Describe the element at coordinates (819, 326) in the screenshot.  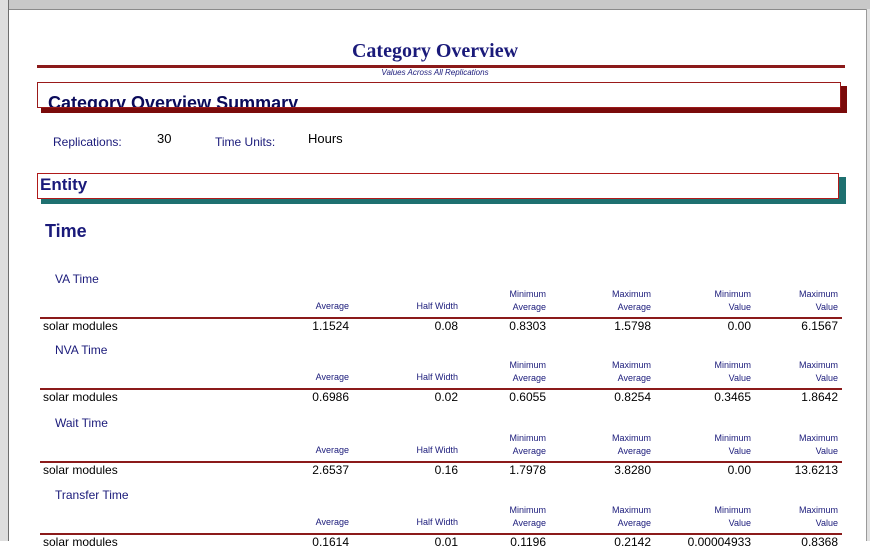
I see `cell-maximum-value: 6.1567` at that location.